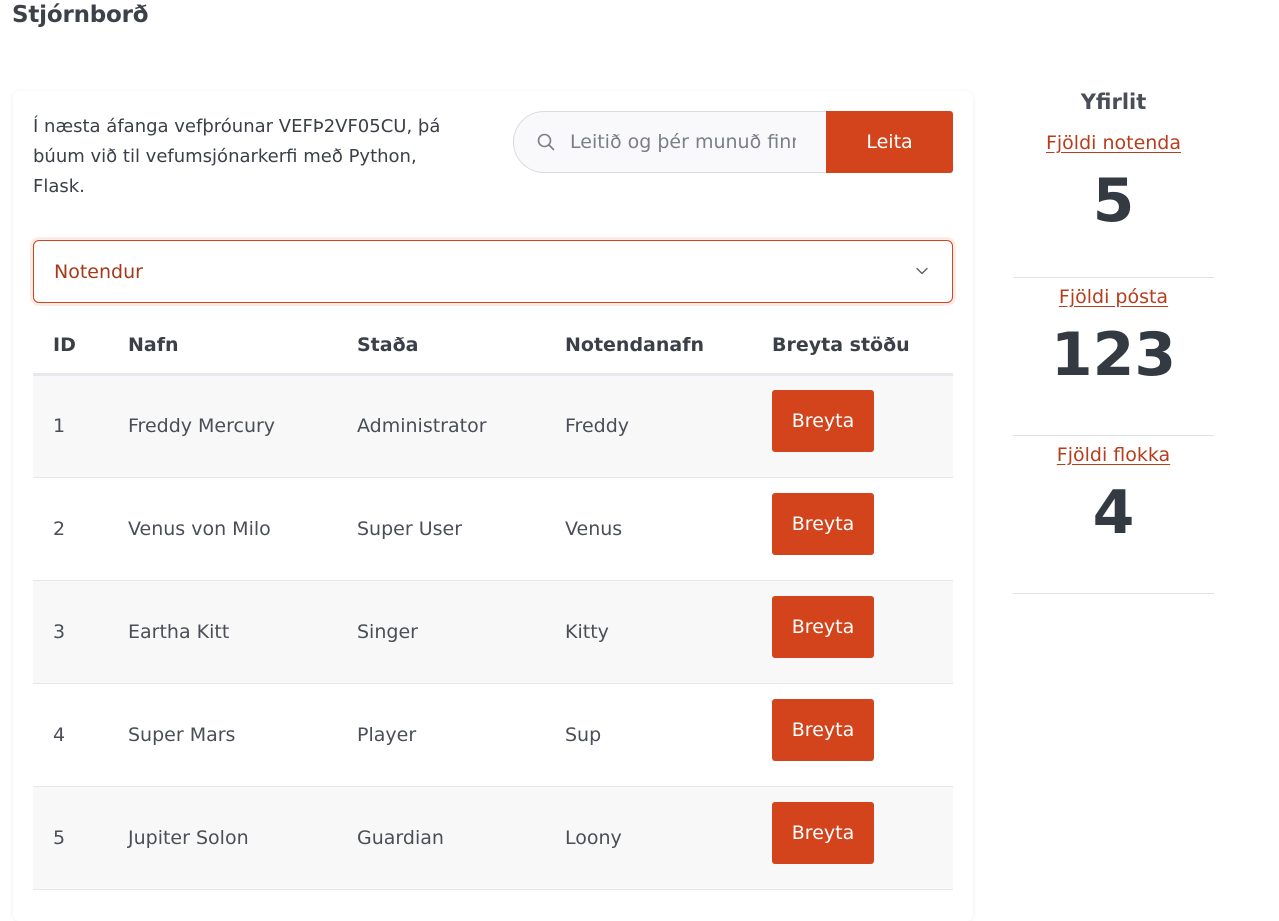  I want to click on cell-name: Jupiter Solon, so click(222, 838).